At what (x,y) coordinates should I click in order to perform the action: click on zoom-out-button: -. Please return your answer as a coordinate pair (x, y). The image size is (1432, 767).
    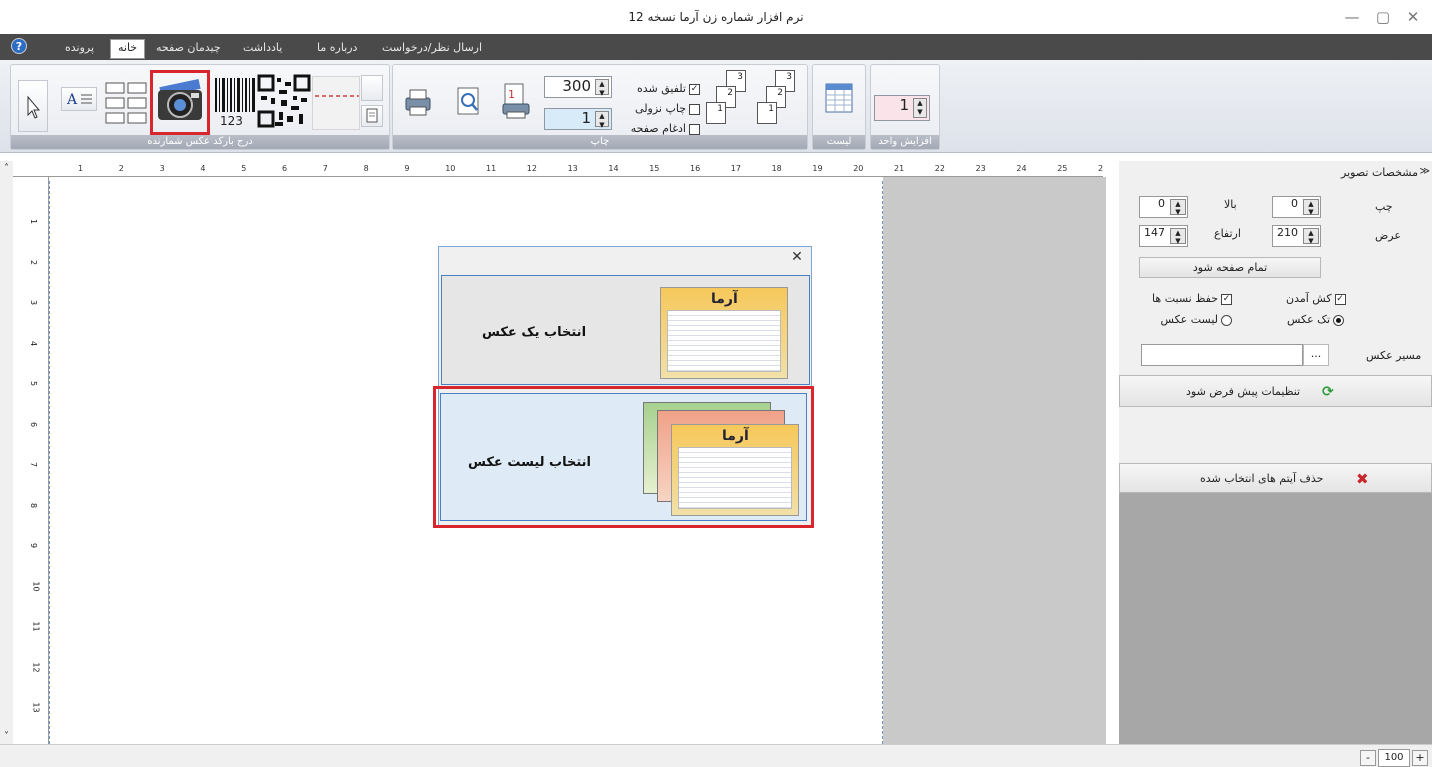
    Looking at the image, I should click on (1368, 758).